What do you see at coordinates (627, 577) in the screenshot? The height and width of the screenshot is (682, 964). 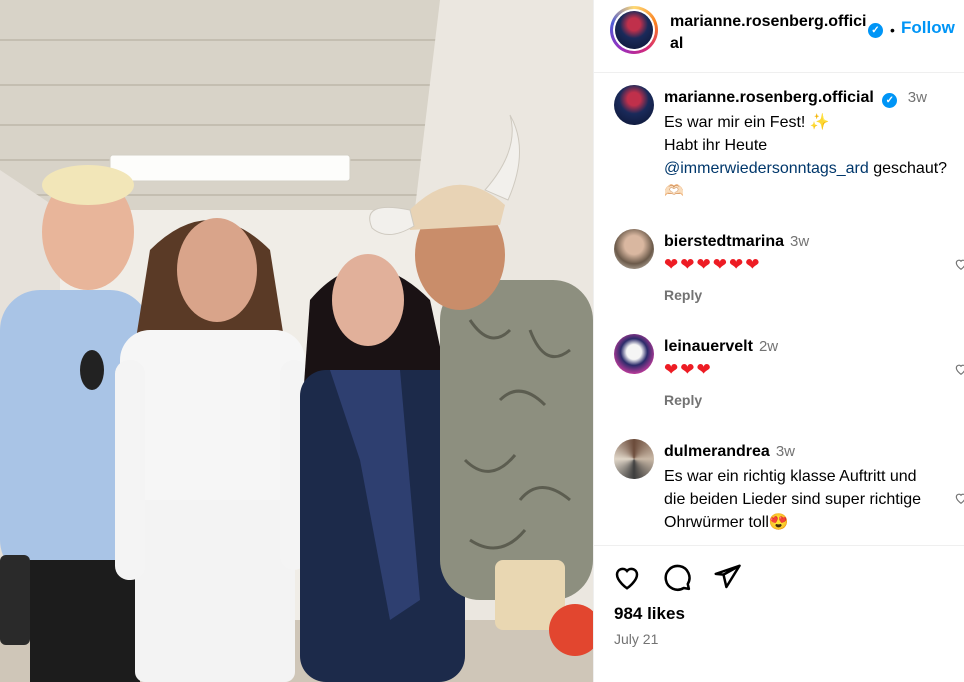 I see `heart-outline-icon` at bounding box center [627, 577].